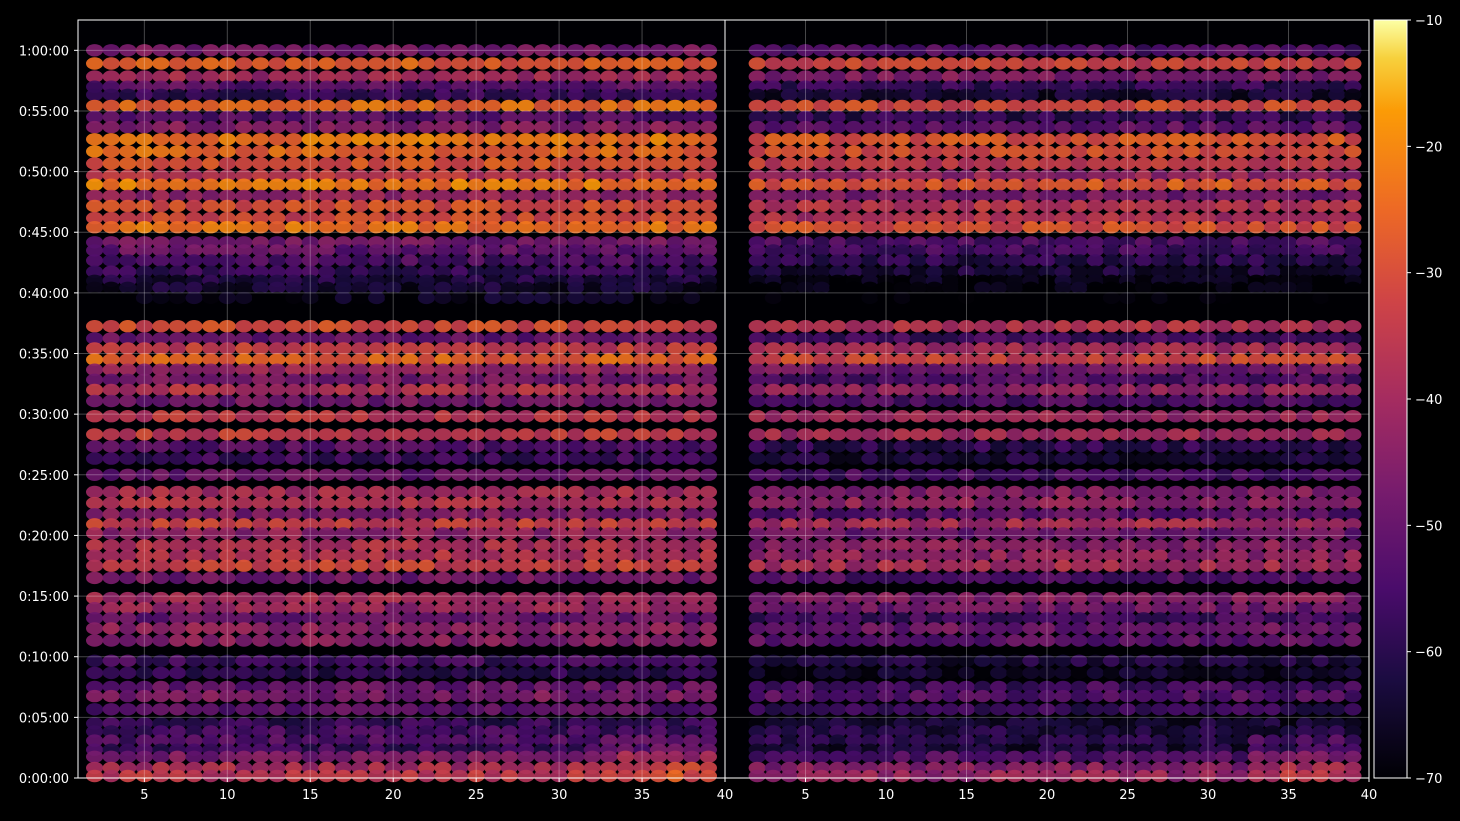 The image size is (1460, 821). Describe the element at coordinates (1428, 526) in the screenshot. I see `colorbar-tick-label: −50` at that location.